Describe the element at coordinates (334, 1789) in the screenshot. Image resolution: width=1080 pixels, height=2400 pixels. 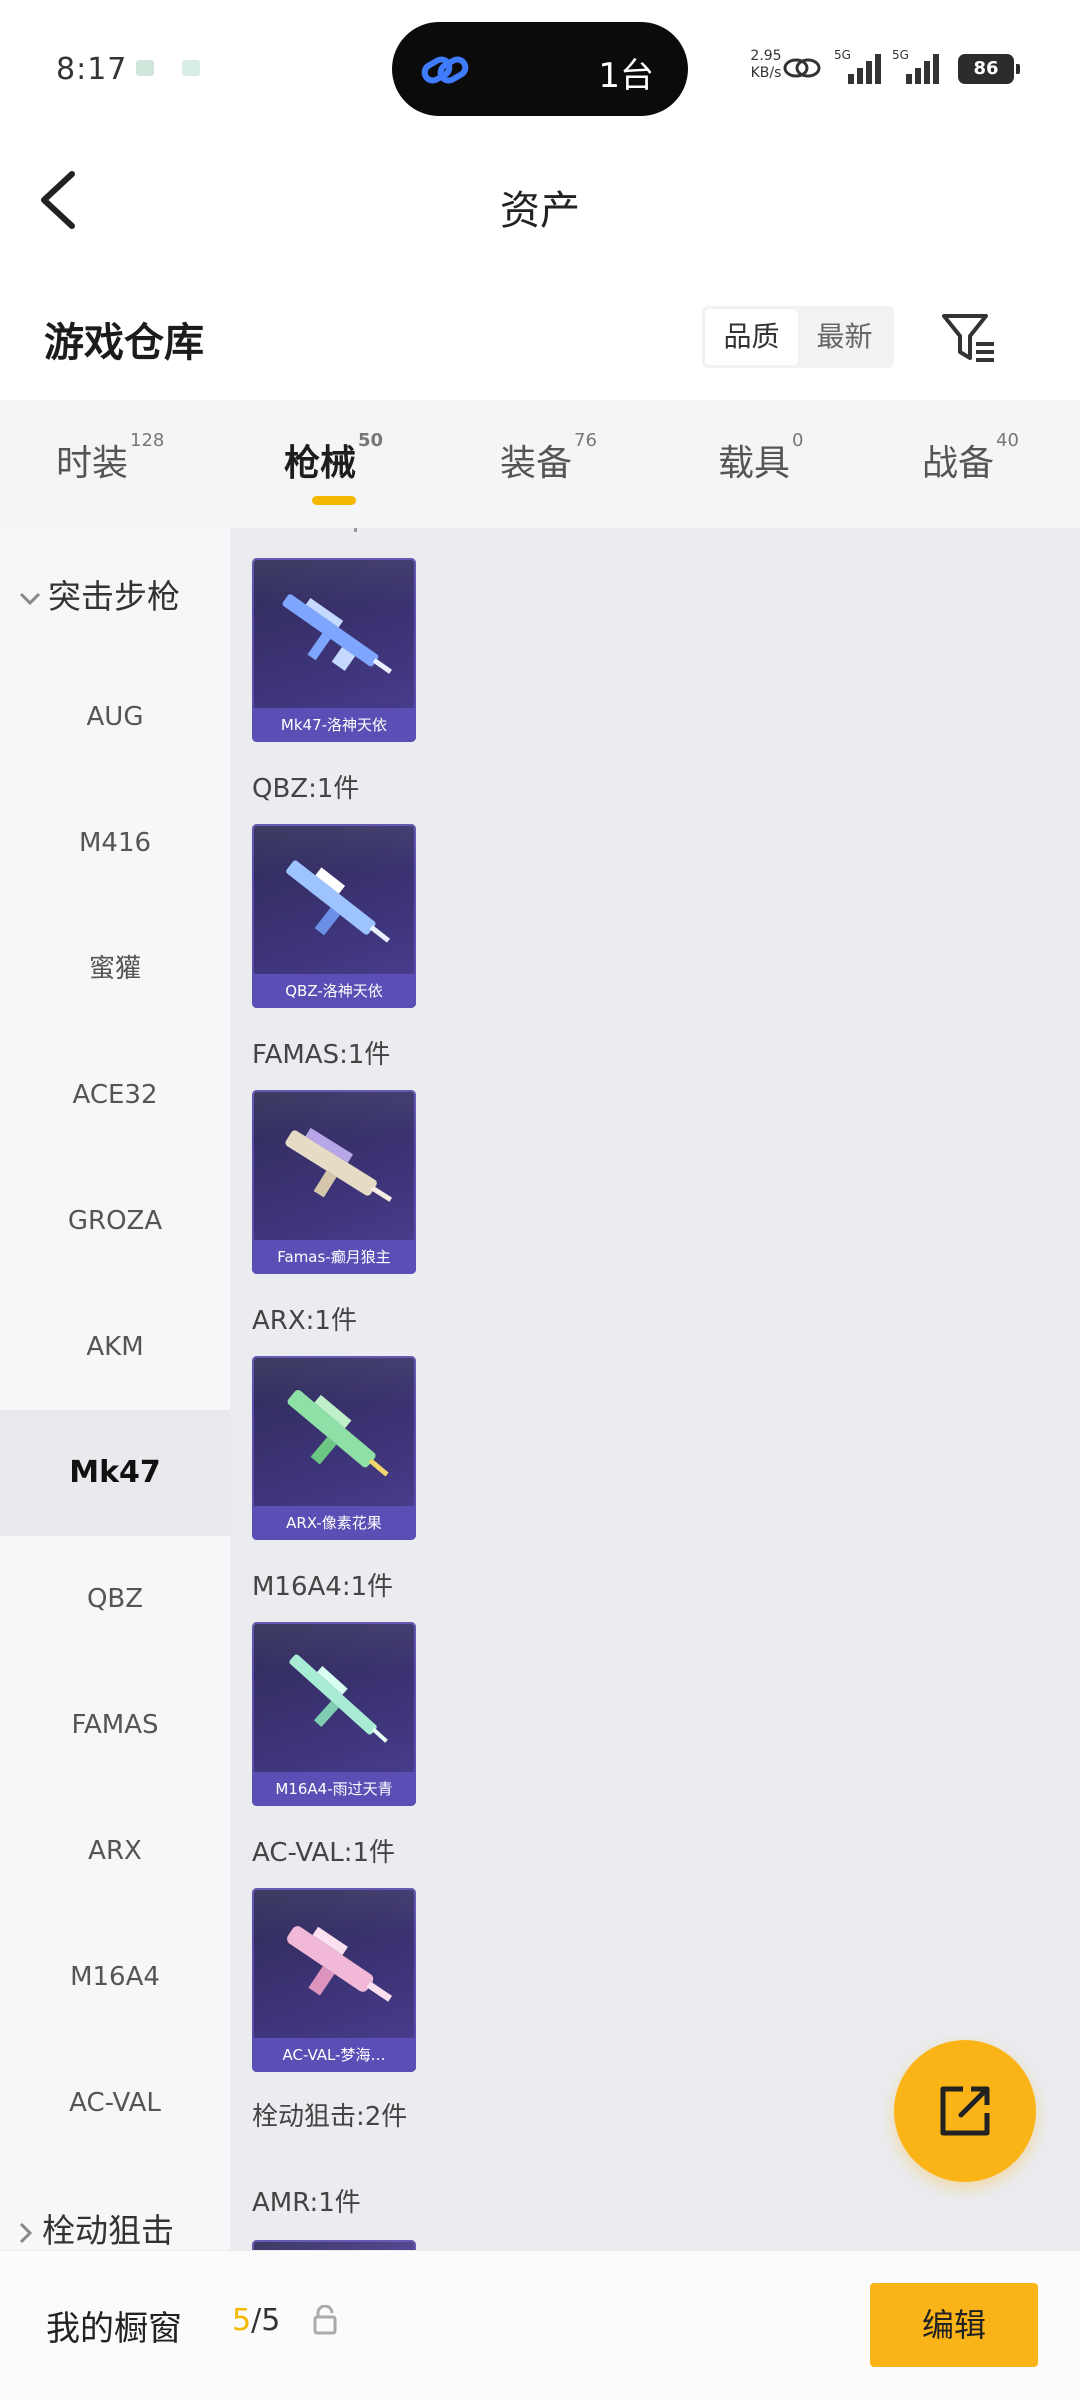
I see `skin-card-label: M16A4-雨过天青` at that location.